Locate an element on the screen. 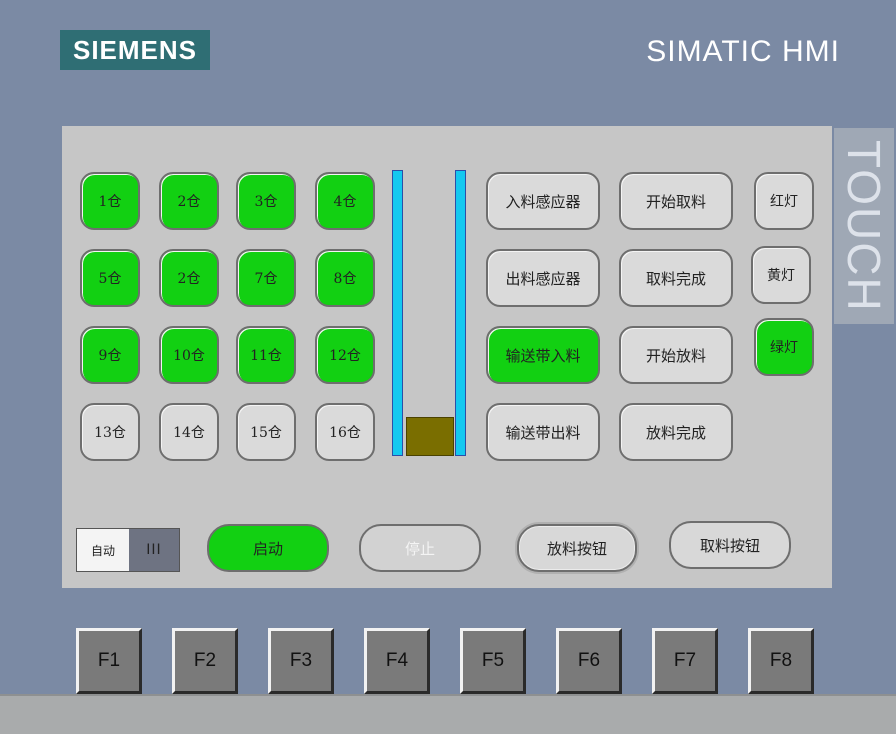  bin-1-indicator: 1仓 is located at coordinates (110, 201).